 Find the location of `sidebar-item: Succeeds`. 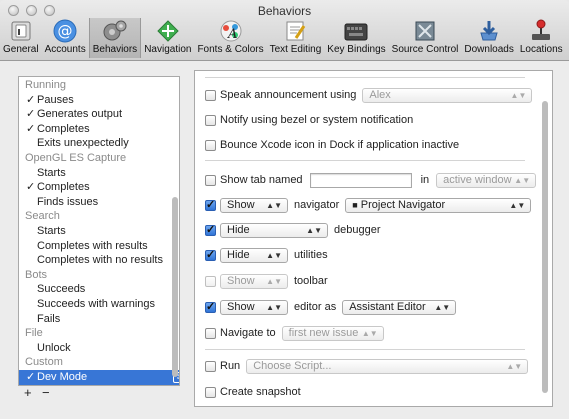

sidebar-item: Succeeds is located at coordinates (99, 289).